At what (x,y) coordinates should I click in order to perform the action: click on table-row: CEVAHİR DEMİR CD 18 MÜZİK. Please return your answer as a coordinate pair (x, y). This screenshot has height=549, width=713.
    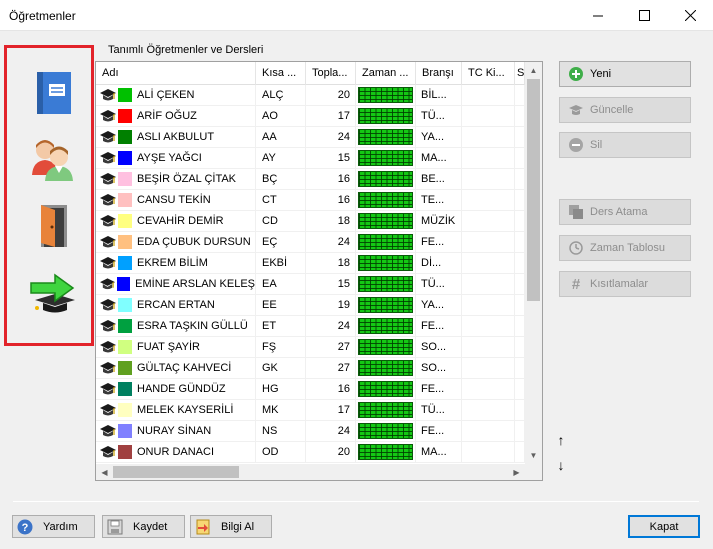
    Looking at the image, I should click on (310, 221).